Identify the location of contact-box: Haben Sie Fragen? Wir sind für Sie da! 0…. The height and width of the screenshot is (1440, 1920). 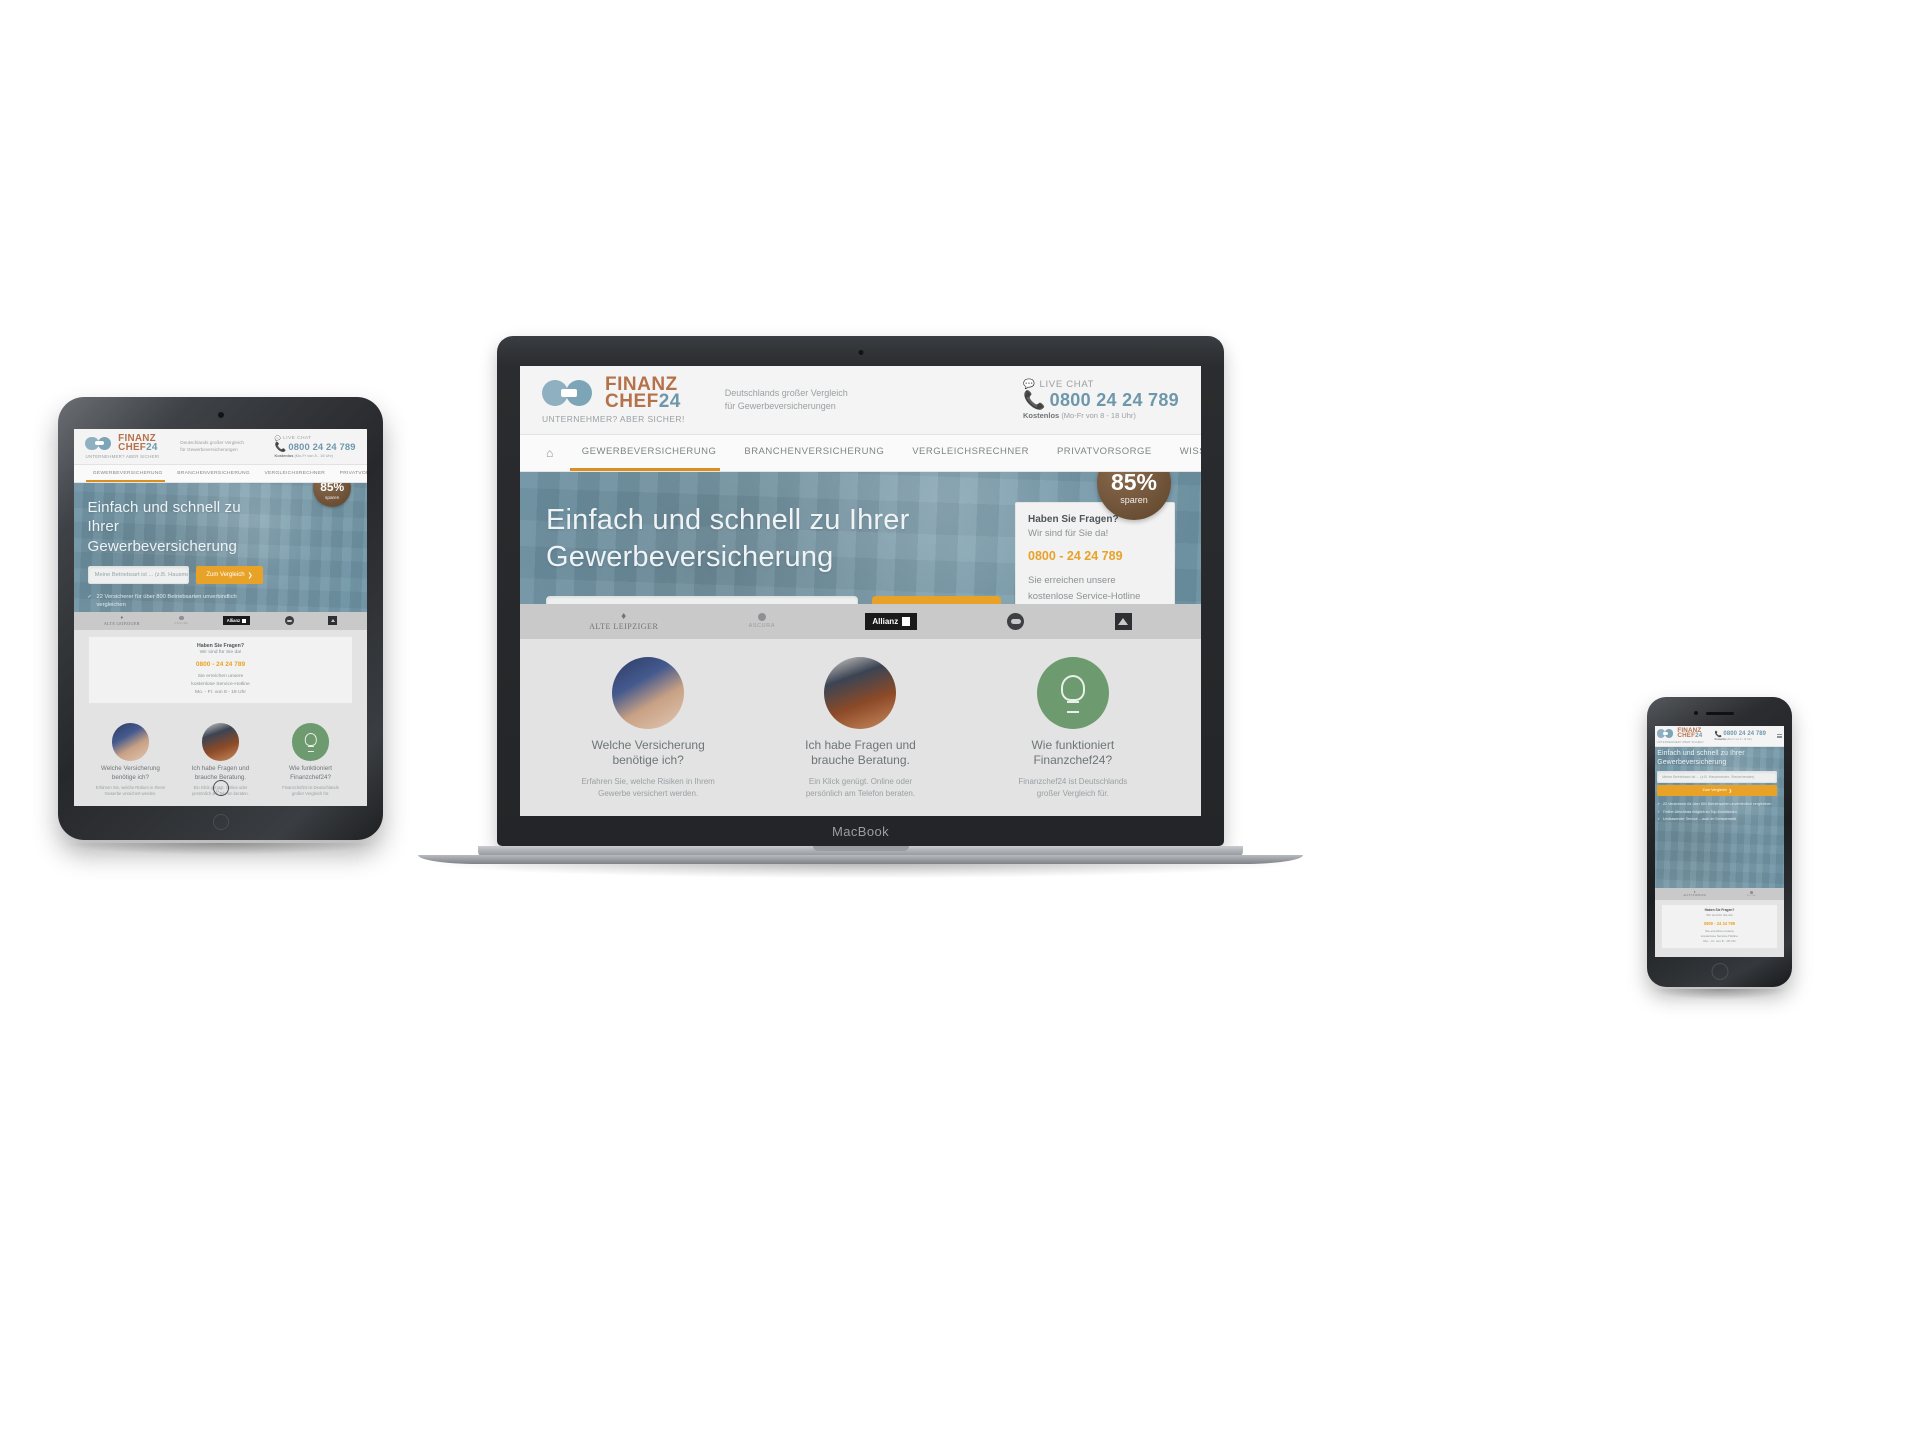
(220, 670).